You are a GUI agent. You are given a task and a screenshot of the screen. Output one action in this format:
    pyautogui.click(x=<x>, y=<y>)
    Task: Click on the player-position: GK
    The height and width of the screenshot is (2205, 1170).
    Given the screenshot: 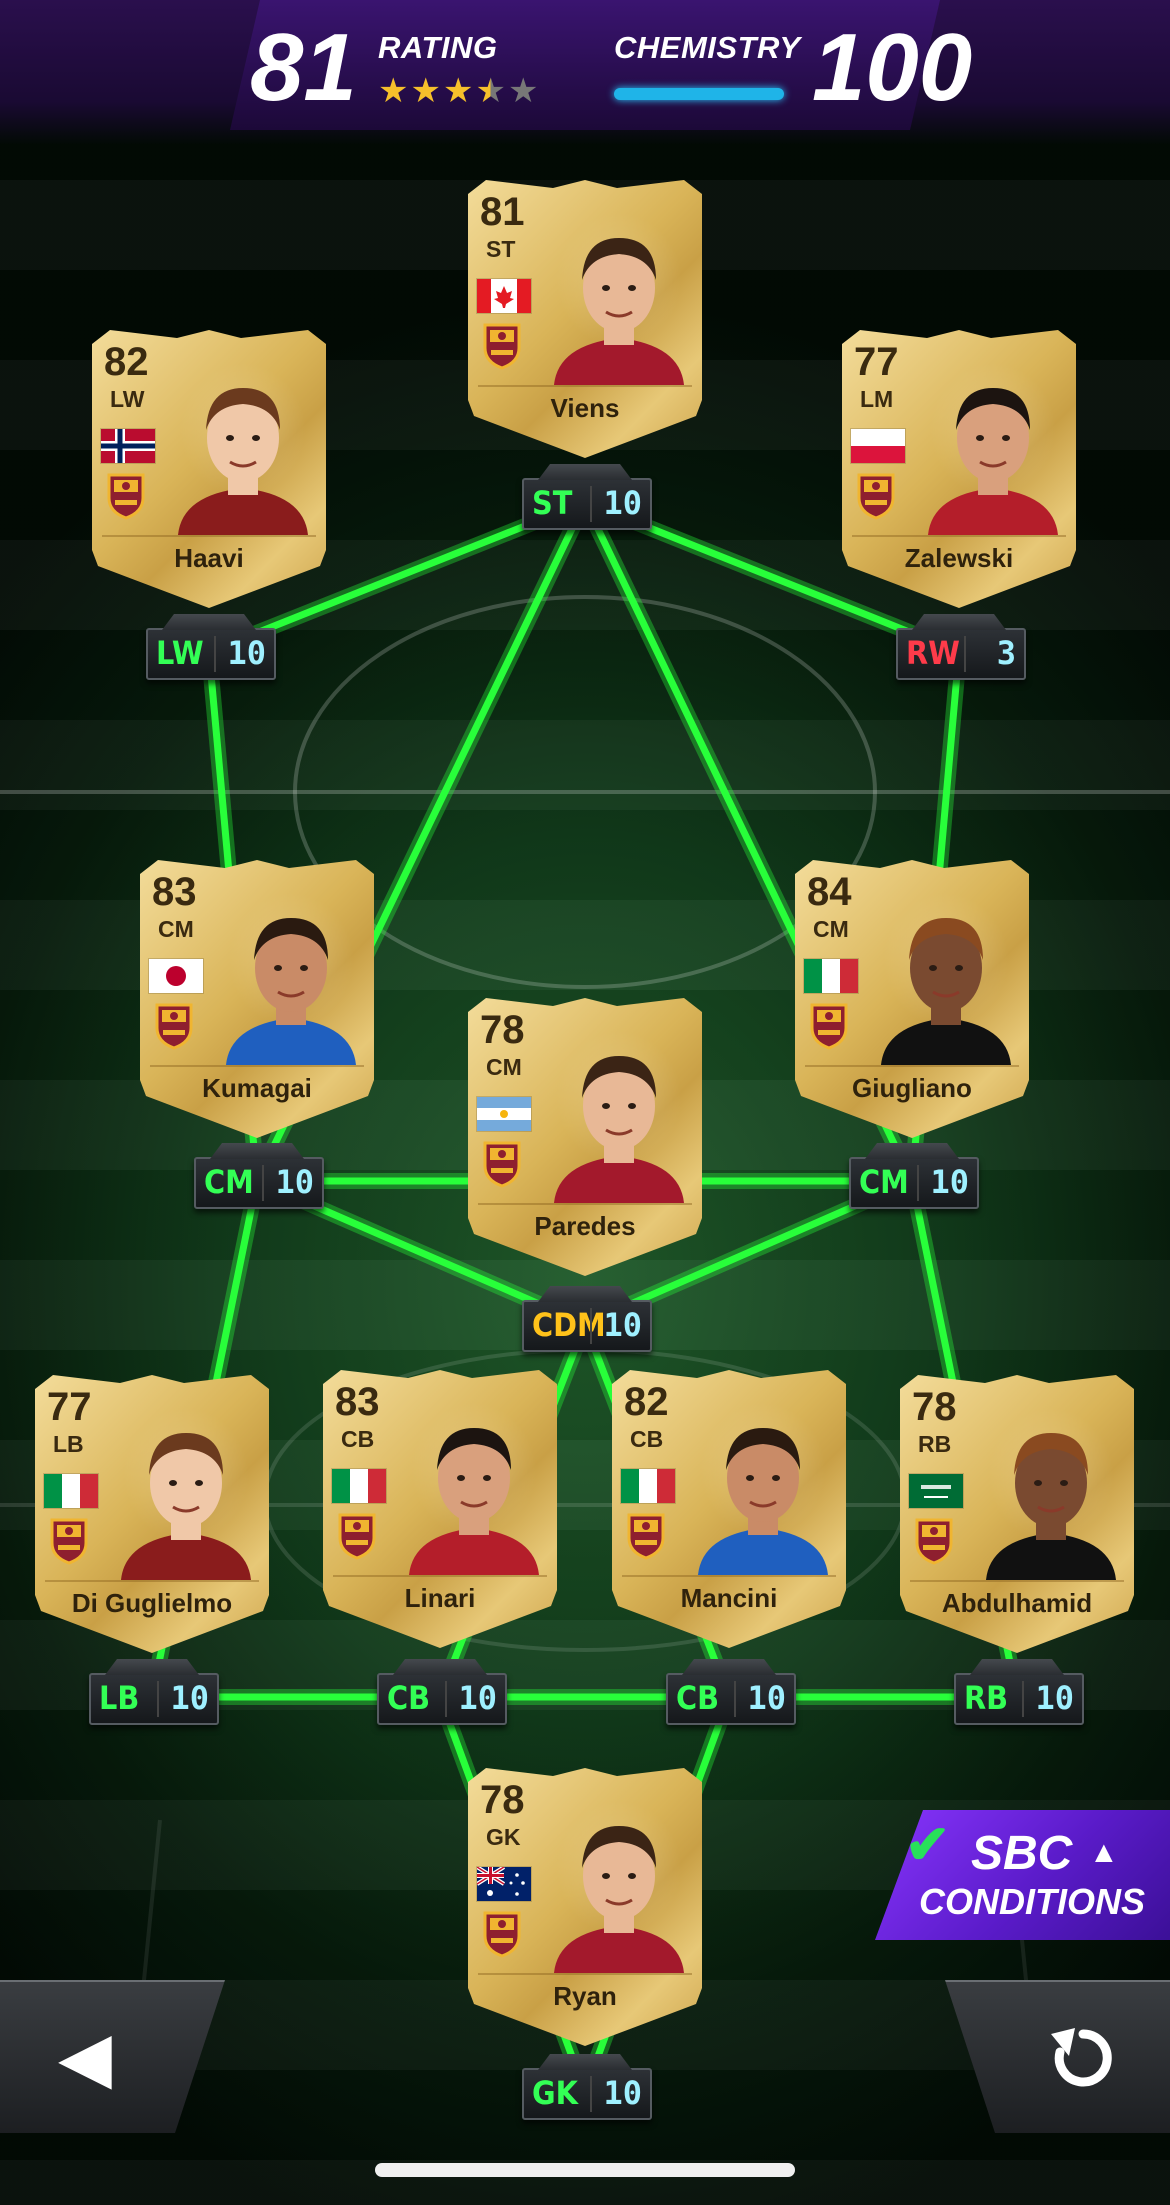 What is the action you would take?
    pyautogui.click(x=503, y=1837)
    